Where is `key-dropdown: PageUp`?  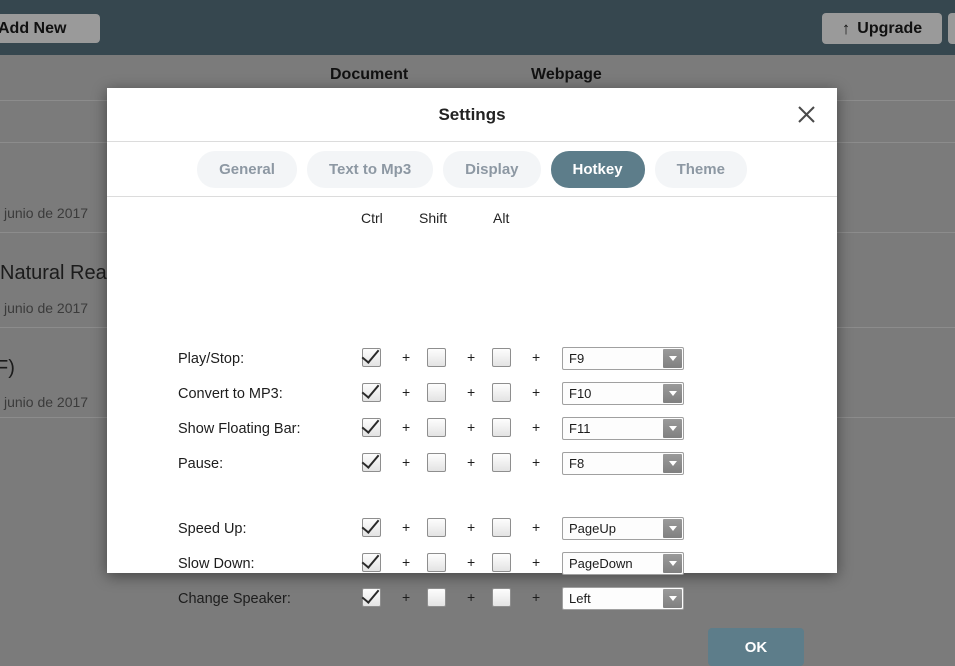
key-dropdown: PageUp is located at coordinates (623, 528).